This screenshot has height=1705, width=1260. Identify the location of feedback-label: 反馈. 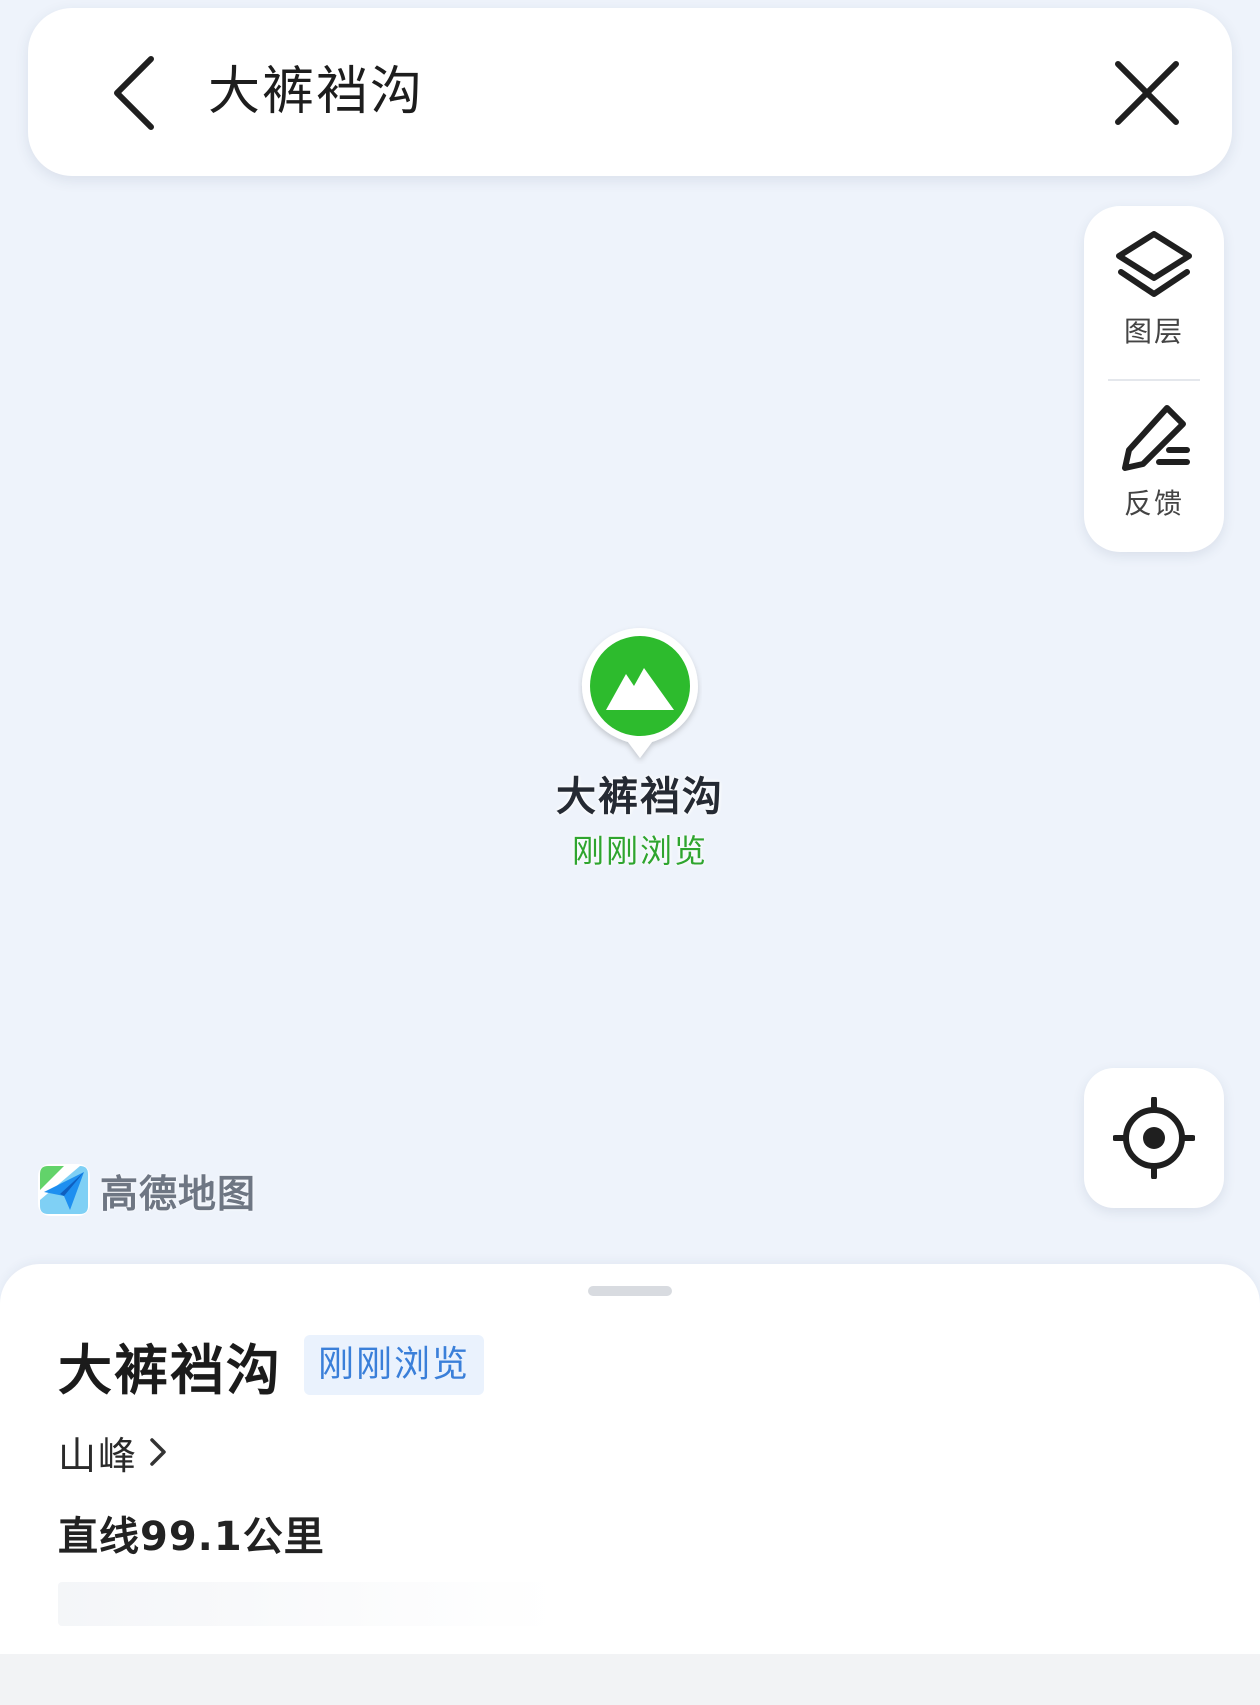
(1153, 503).